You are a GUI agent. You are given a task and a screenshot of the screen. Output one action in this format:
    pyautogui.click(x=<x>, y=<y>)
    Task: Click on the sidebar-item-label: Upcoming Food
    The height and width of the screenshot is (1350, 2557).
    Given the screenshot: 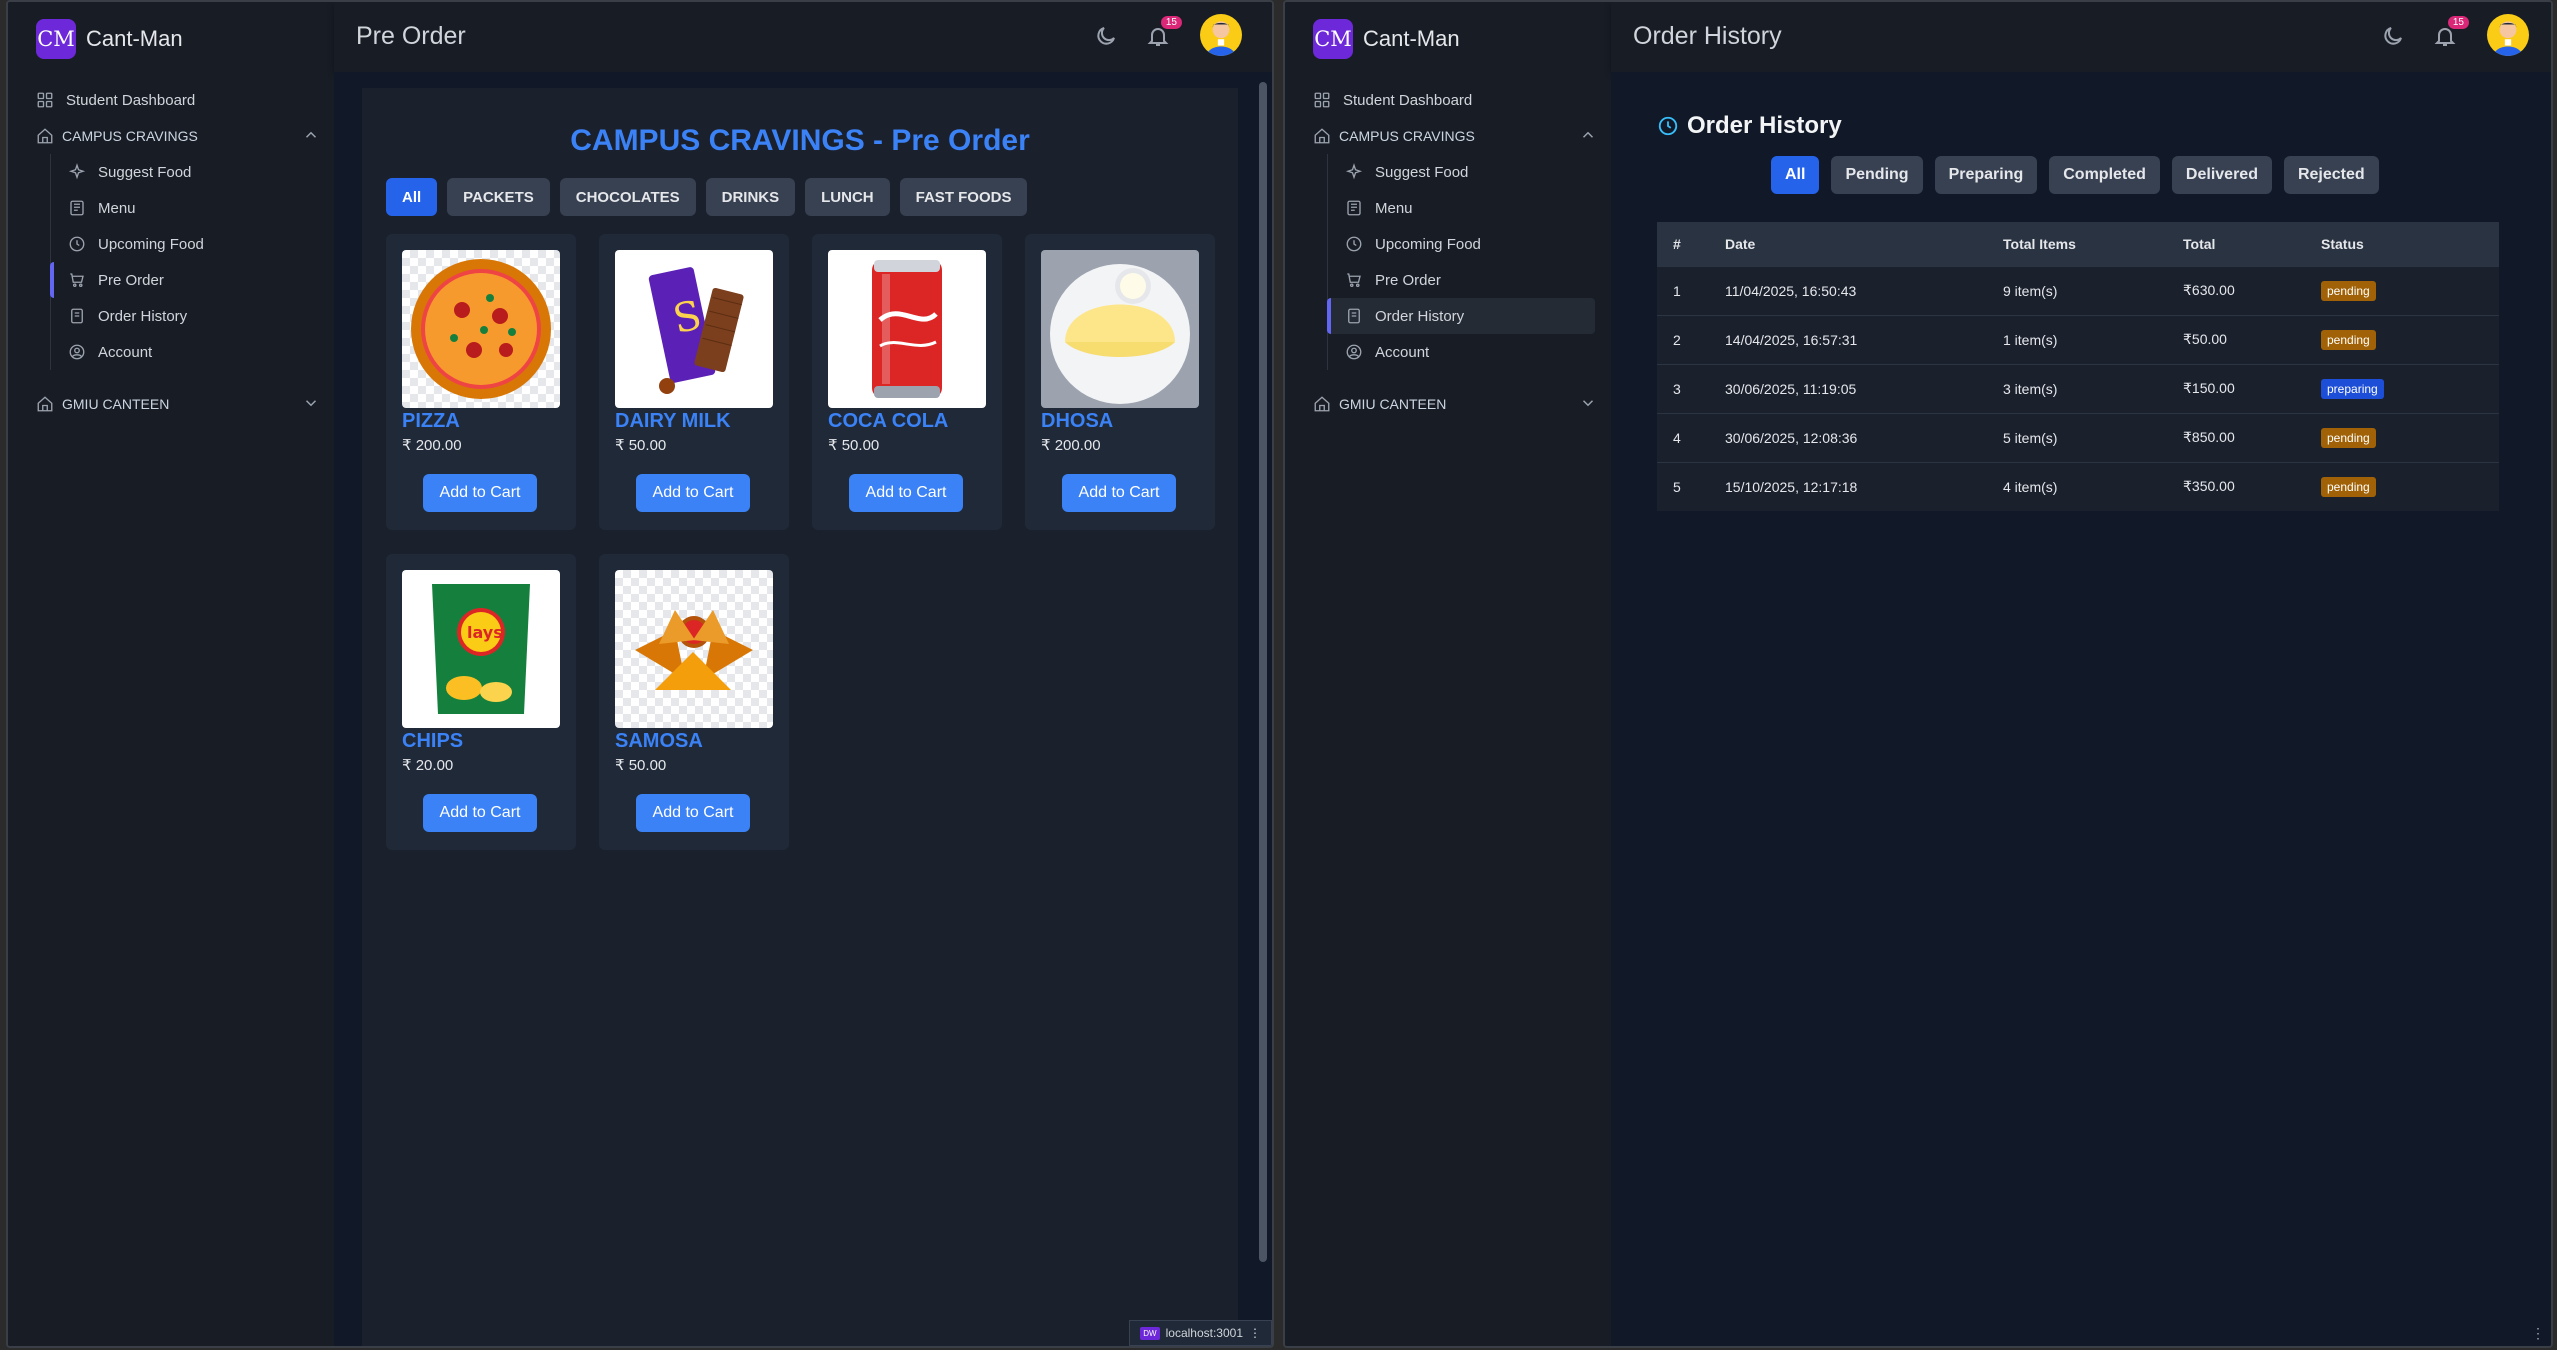 What is the action you would take?
    pyautogui.click(x=1428, y=244)
    